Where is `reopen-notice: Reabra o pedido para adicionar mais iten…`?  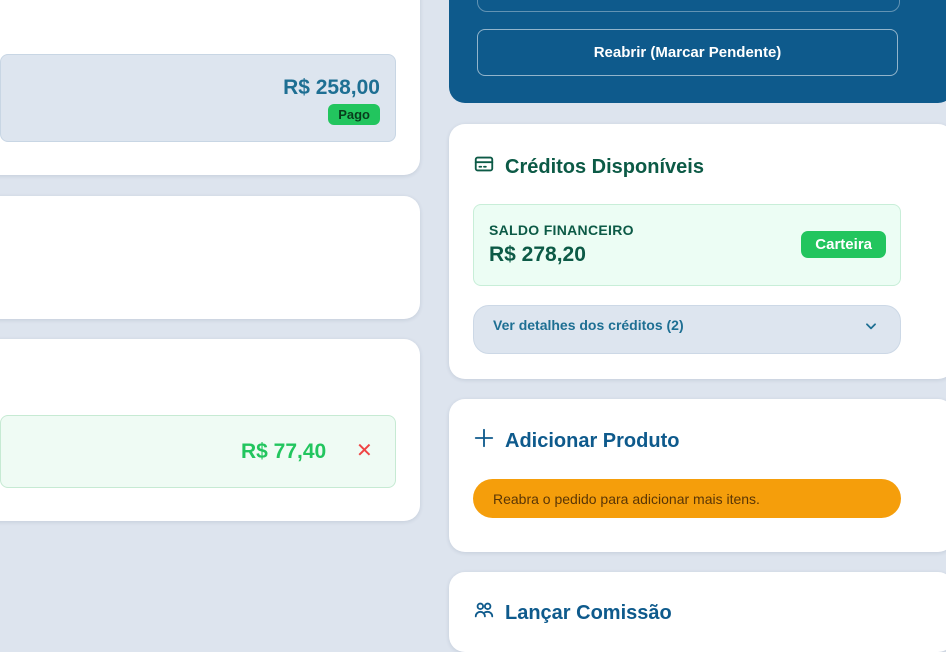 reopen-notice: Reabra o pedido para adicionar mais iten… is located at coordinates (687, 498).